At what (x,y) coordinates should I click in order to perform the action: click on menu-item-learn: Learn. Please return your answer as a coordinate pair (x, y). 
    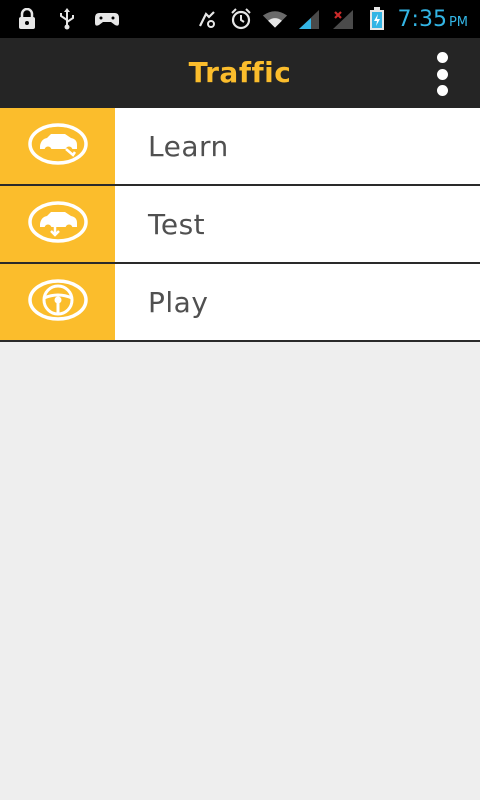
    Looking at the image, I should click on (240, 147).